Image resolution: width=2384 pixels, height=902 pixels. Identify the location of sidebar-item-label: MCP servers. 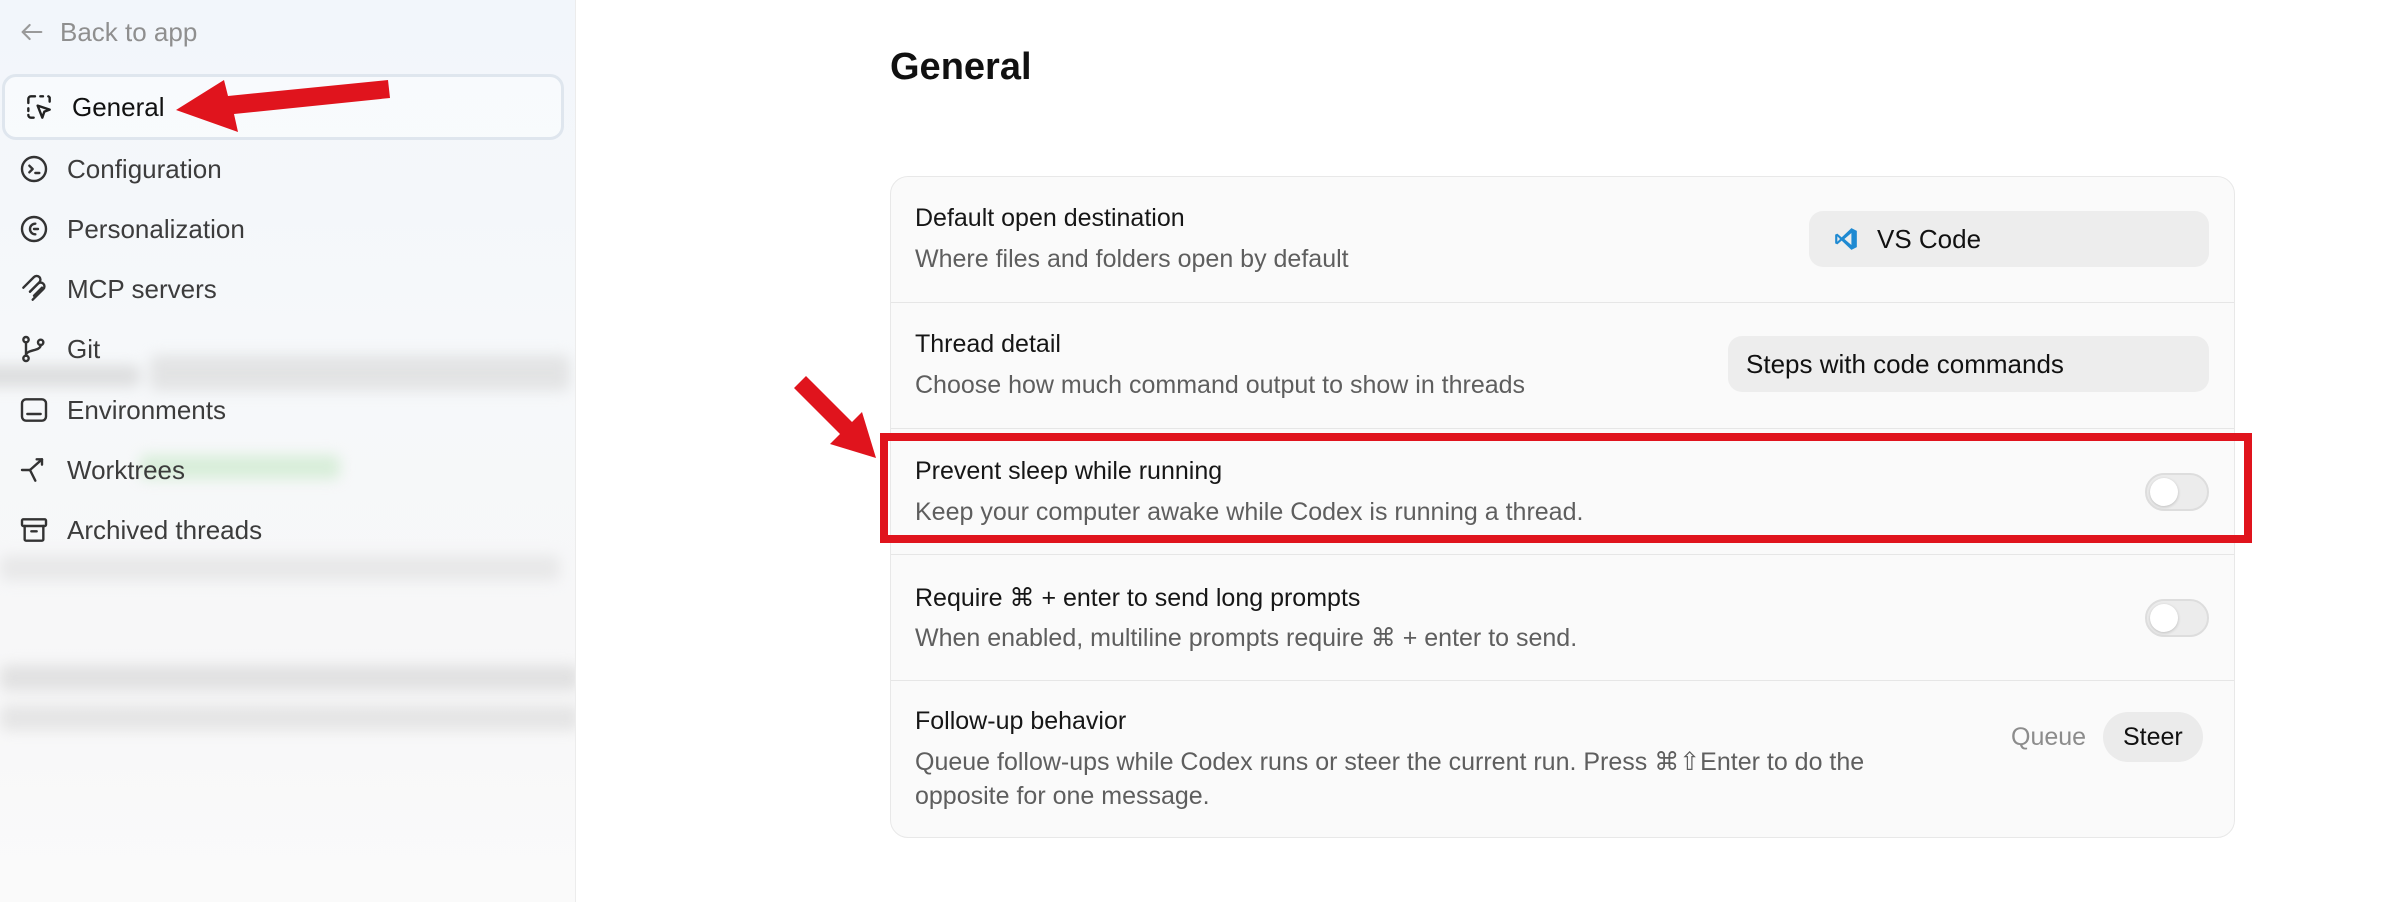
(142, 288).